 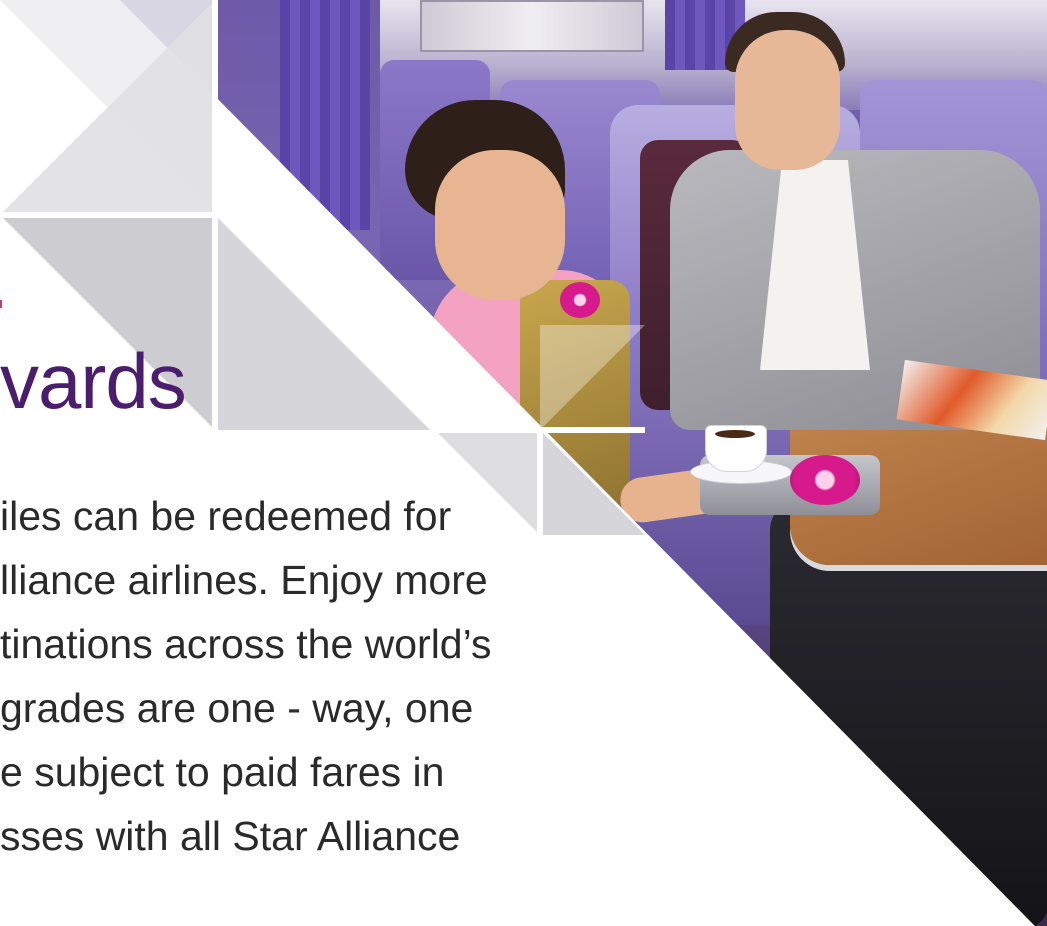 What do you see at coordinates (60, 60) in the screenshot?
I see `white-corner` at bounding box center [60, 60].